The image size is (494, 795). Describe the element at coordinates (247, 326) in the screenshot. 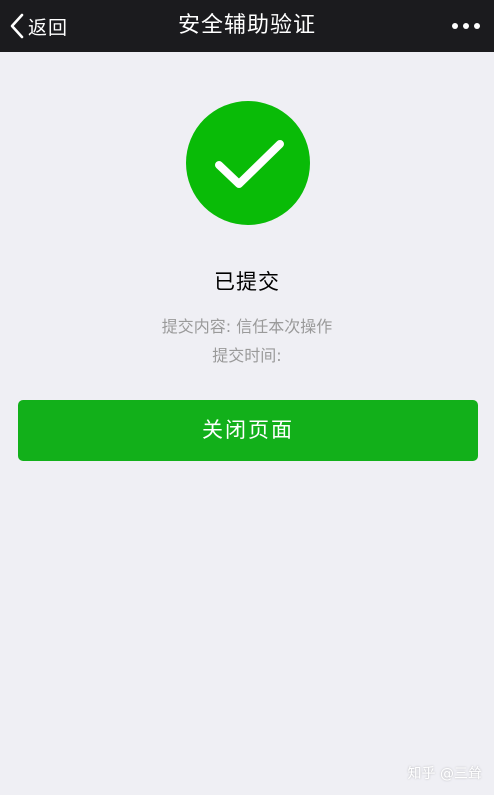

I see `submit-content-text: 提交内容: 信任本次操作` at that location.